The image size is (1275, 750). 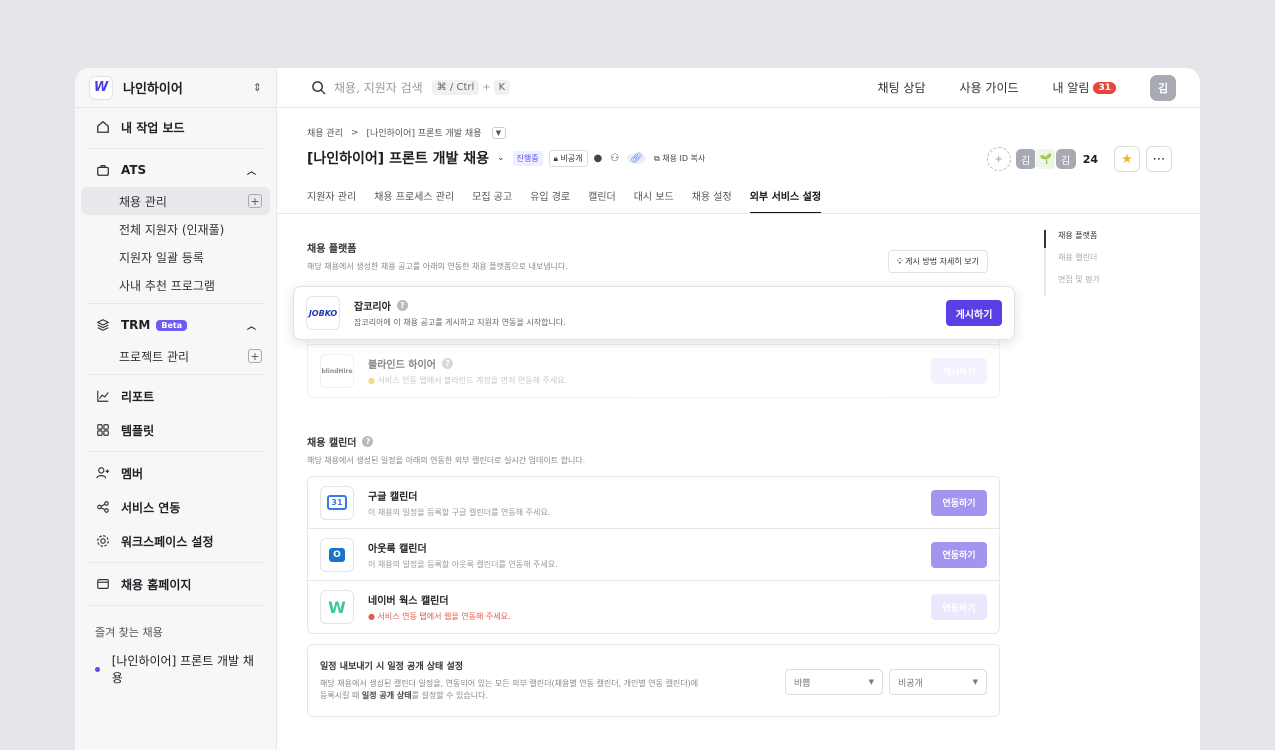 I want to click on tab-posting: 모집 공고, so click(x=492, y=200).